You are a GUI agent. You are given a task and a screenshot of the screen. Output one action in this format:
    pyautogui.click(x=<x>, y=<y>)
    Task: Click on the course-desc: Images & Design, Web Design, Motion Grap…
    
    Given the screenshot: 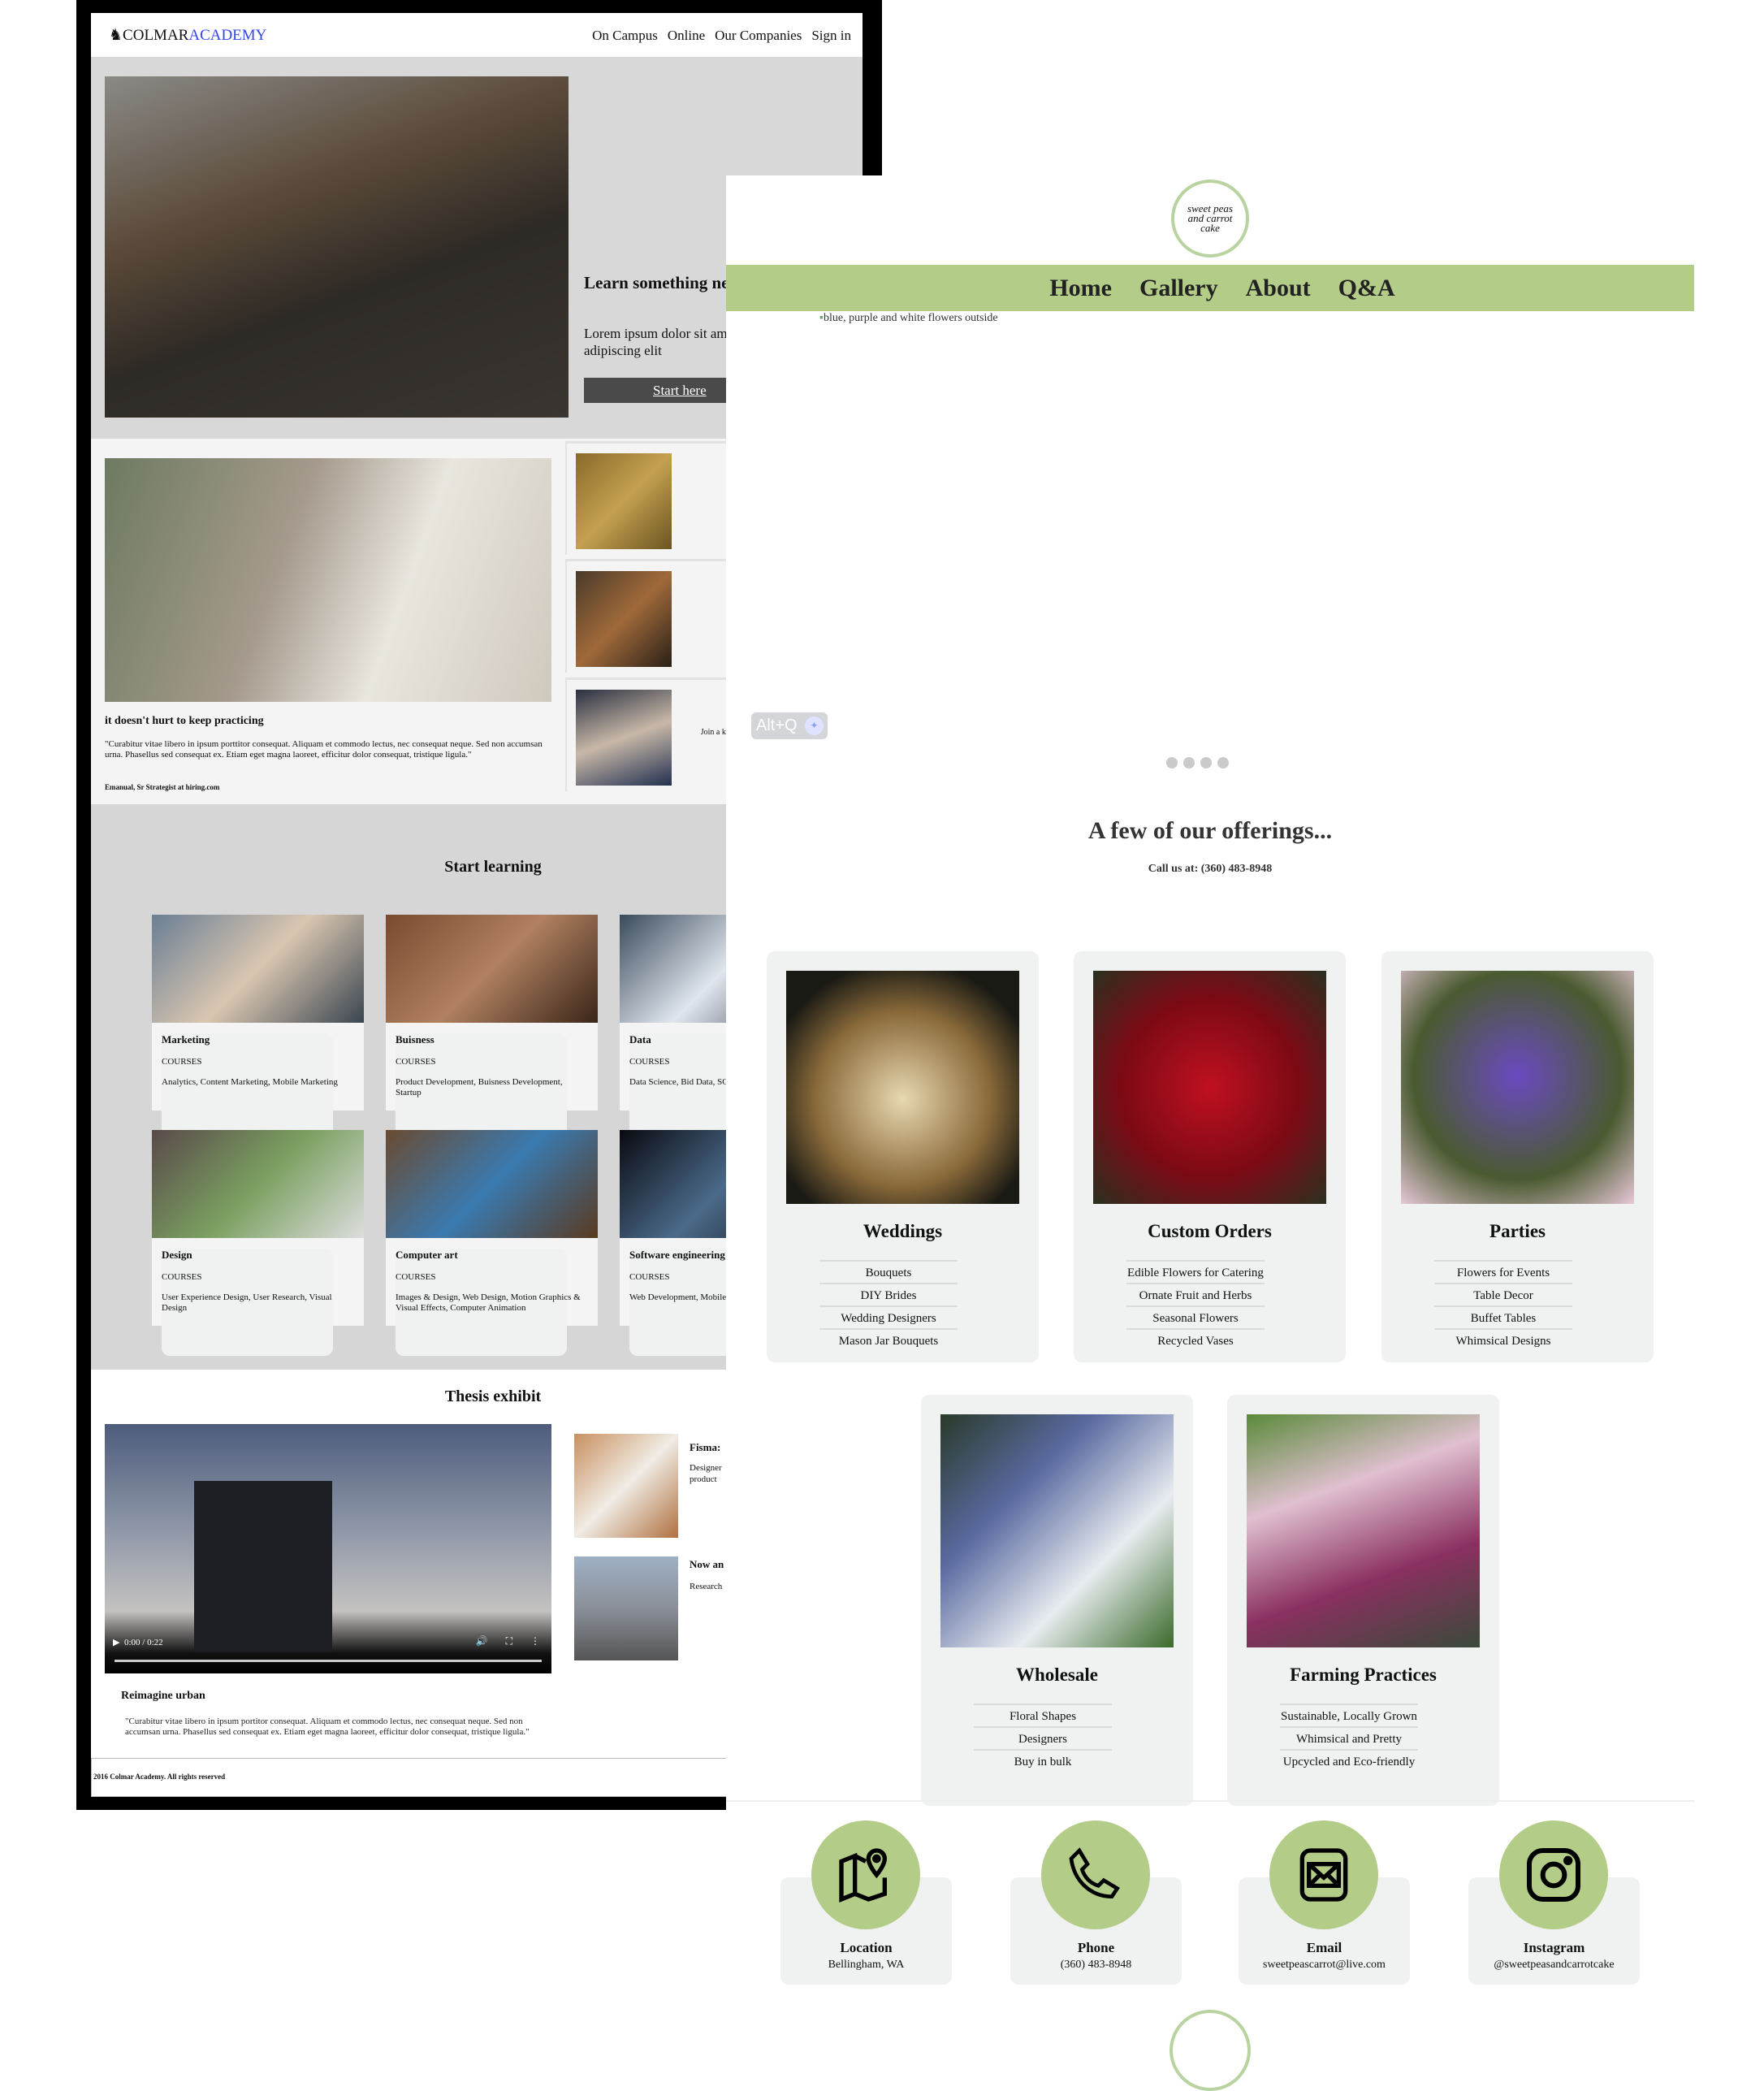 What is the action you would take?
    pyautogui.click(x=488, y=1302)
    